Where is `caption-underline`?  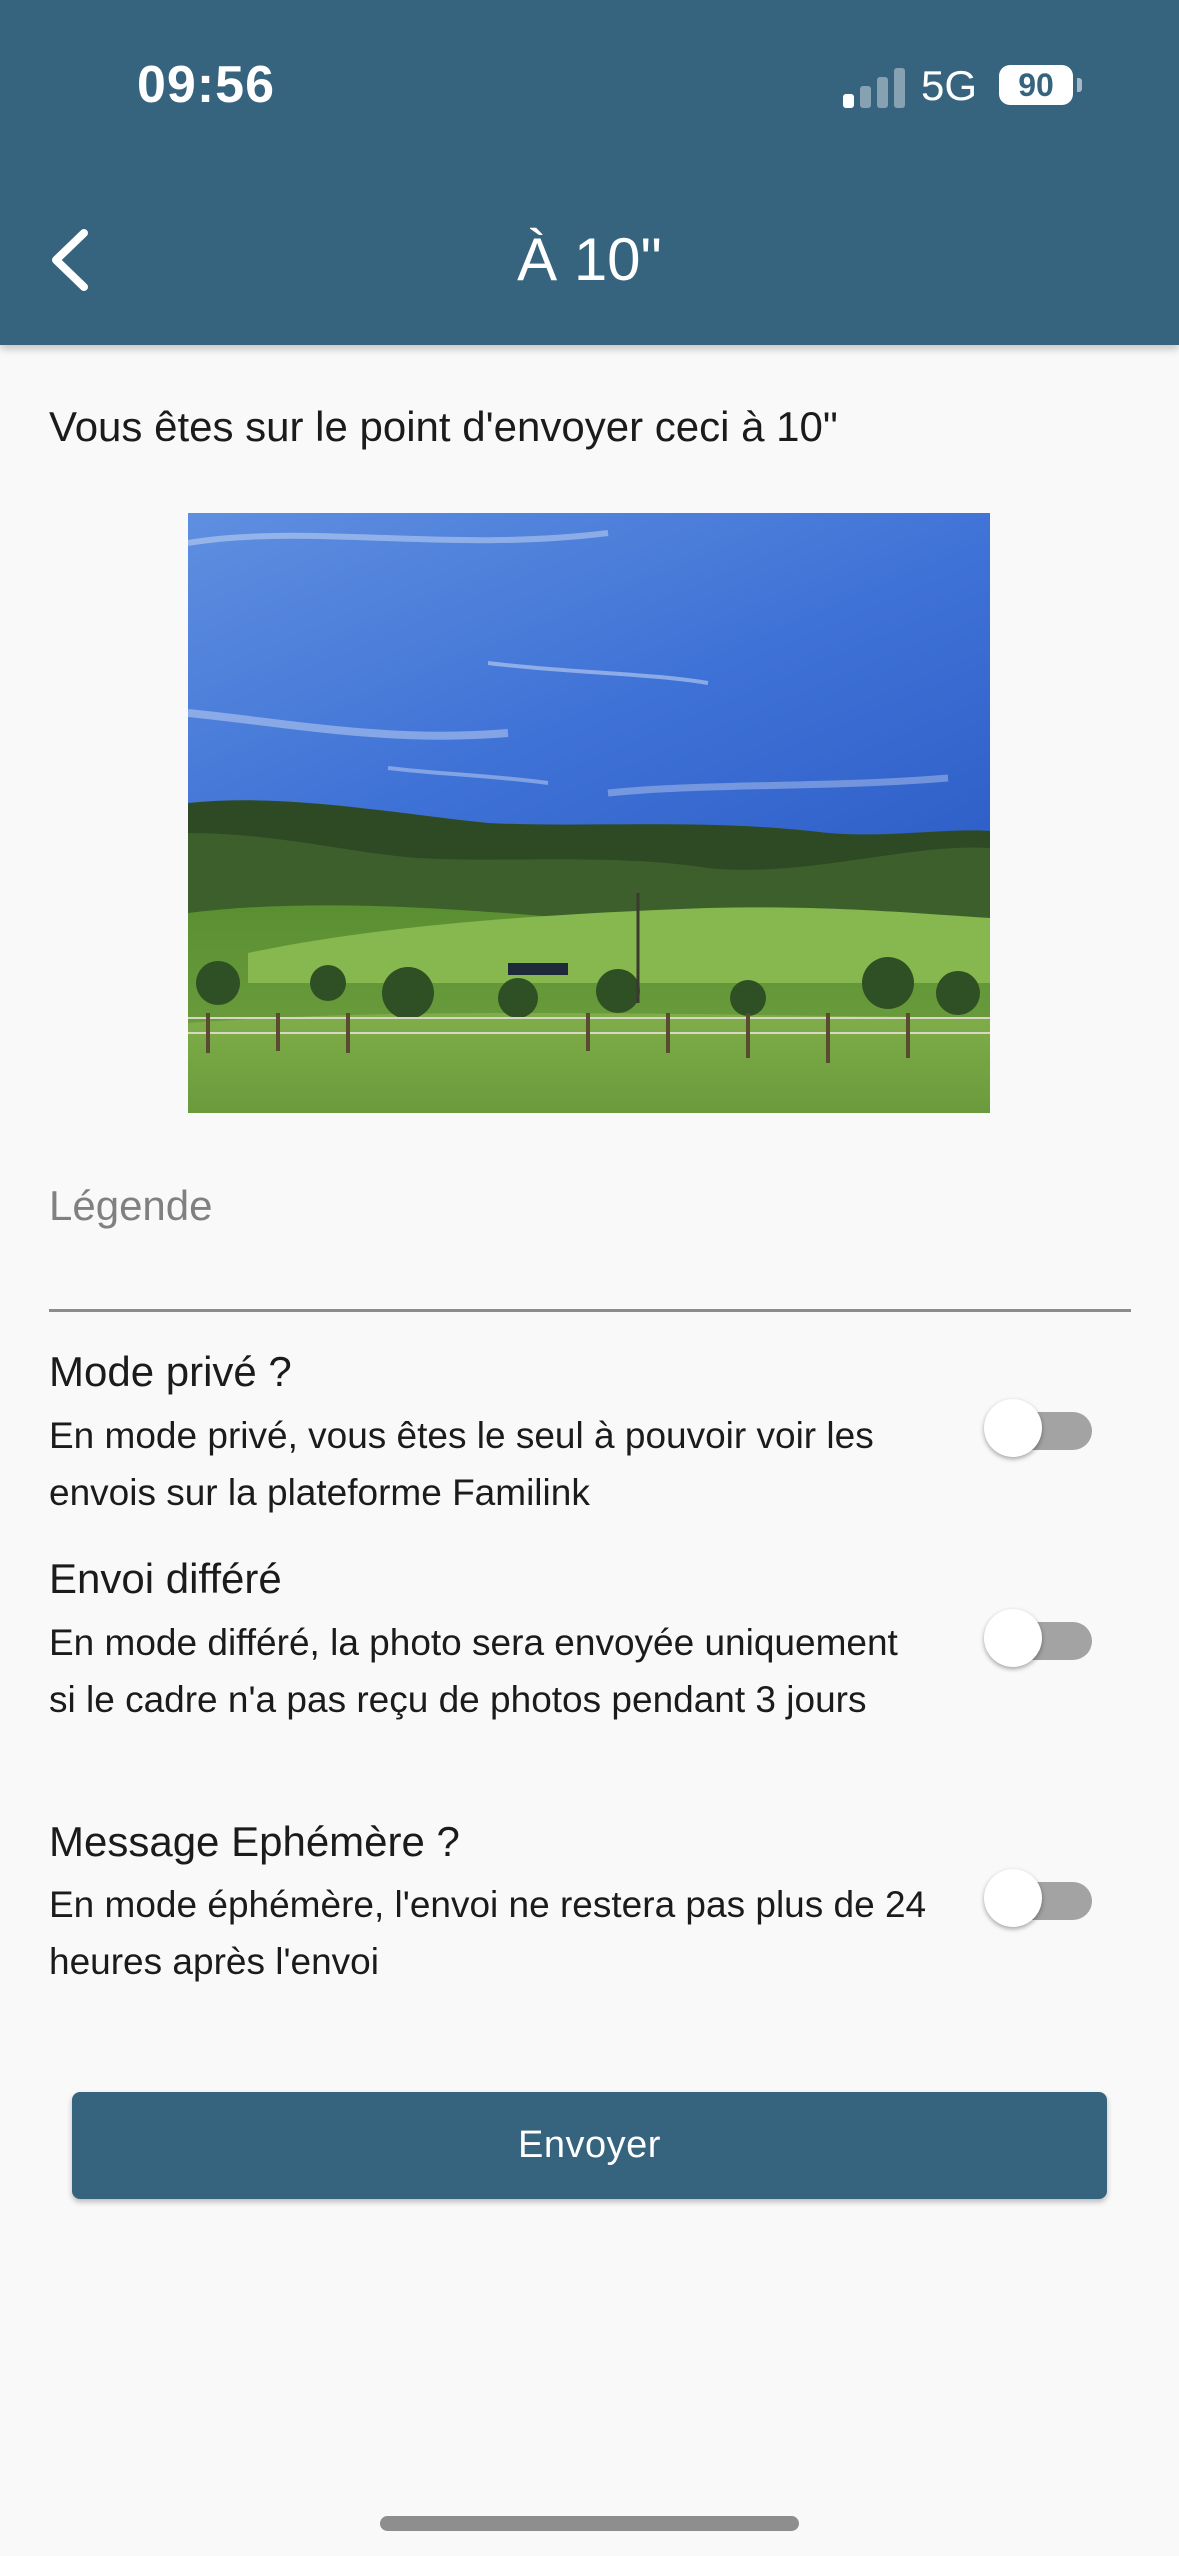
caption-underline is located at coordinates (590, 1310).